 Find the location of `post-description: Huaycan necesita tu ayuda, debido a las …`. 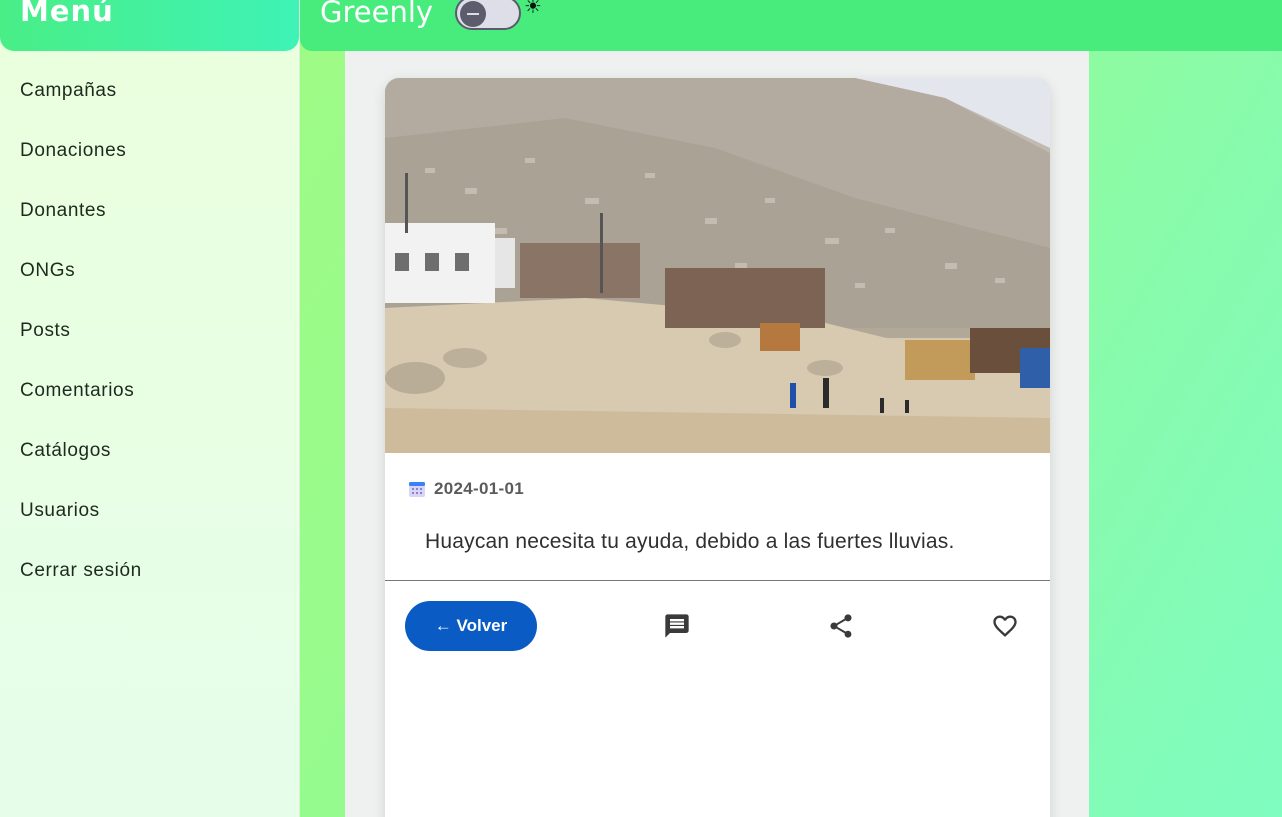

post-description: Huaycan necesita tu ayuda, debido a las … is located at coordinates (690, 541).